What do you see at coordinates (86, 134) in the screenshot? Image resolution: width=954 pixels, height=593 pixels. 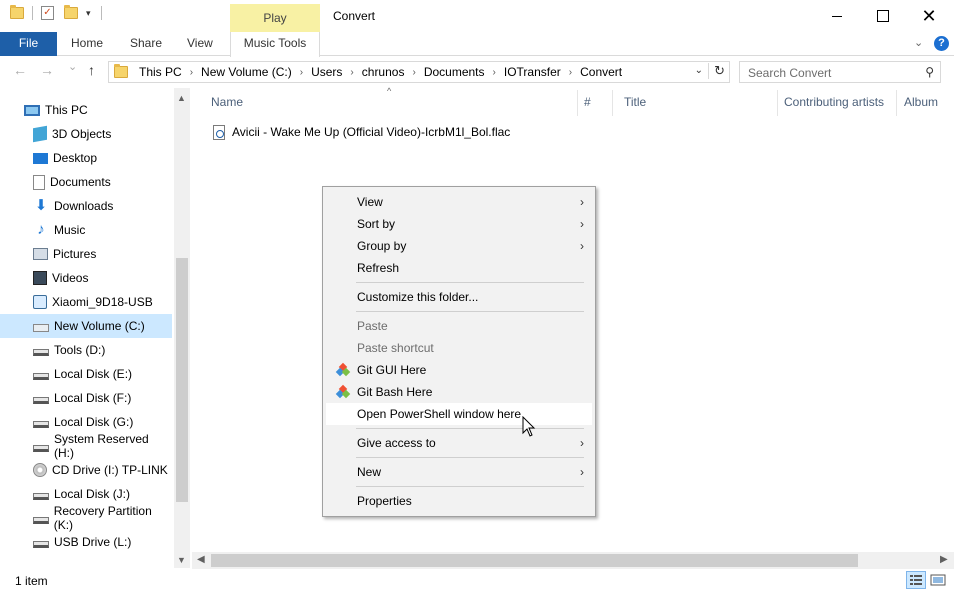 I see `sidebar-item-3d-objects: 3D Objects` at bounding box center [86, 134].